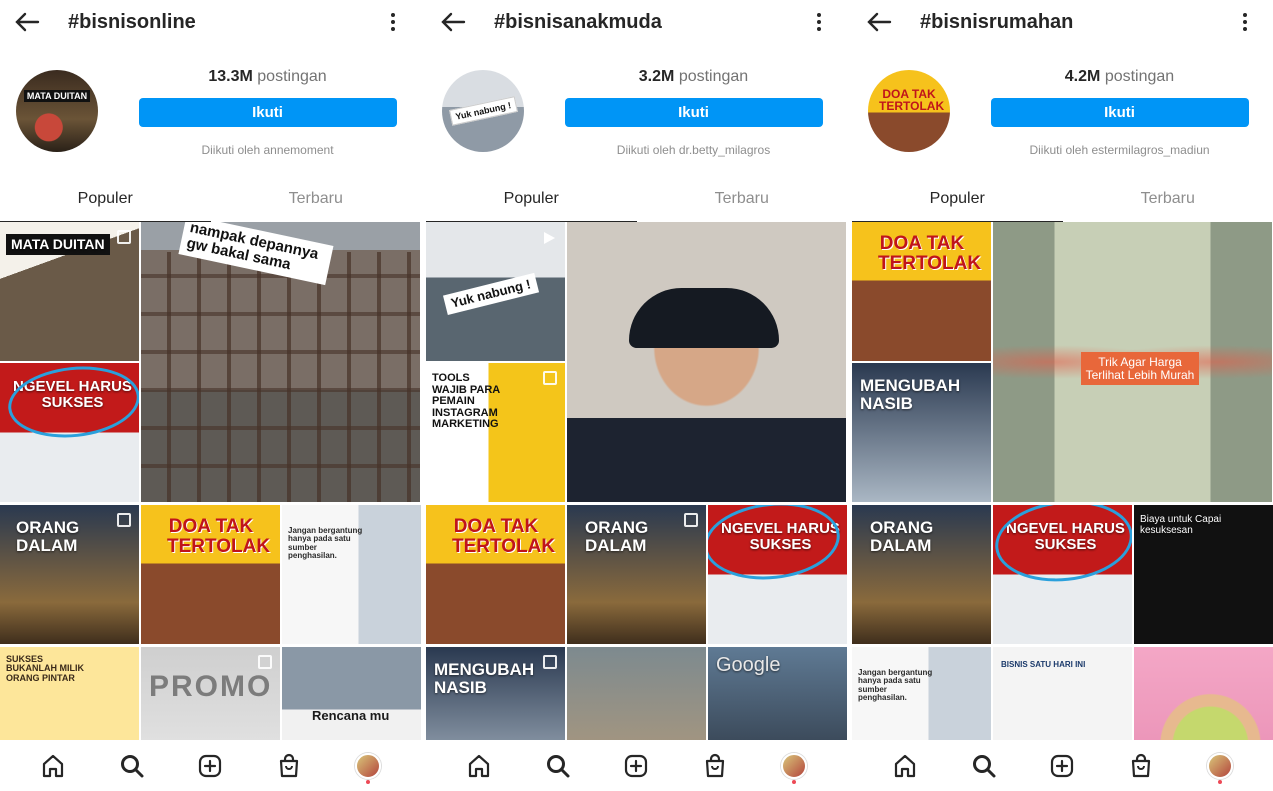 This screenshot has height=791, width=1273. I want to click on hashtag-avatar: DOA TAK TERTOLAK, so click(909, 111).